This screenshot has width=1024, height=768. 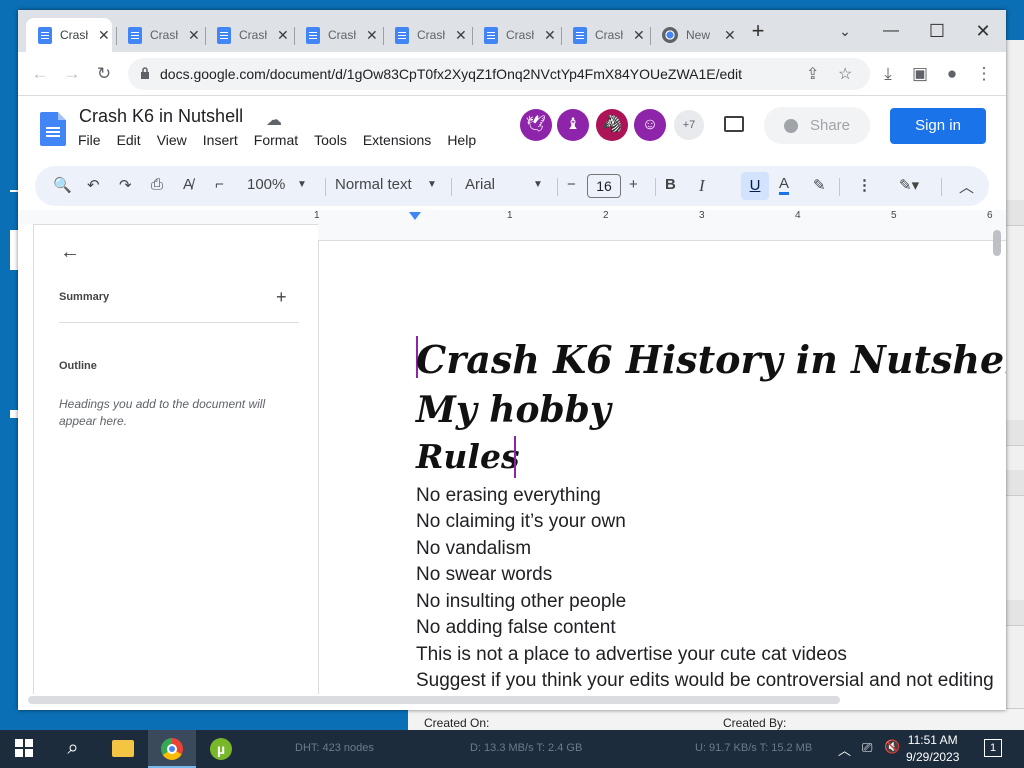 I want to click on utorrent-icon: µ, so click(x=221, y=753).